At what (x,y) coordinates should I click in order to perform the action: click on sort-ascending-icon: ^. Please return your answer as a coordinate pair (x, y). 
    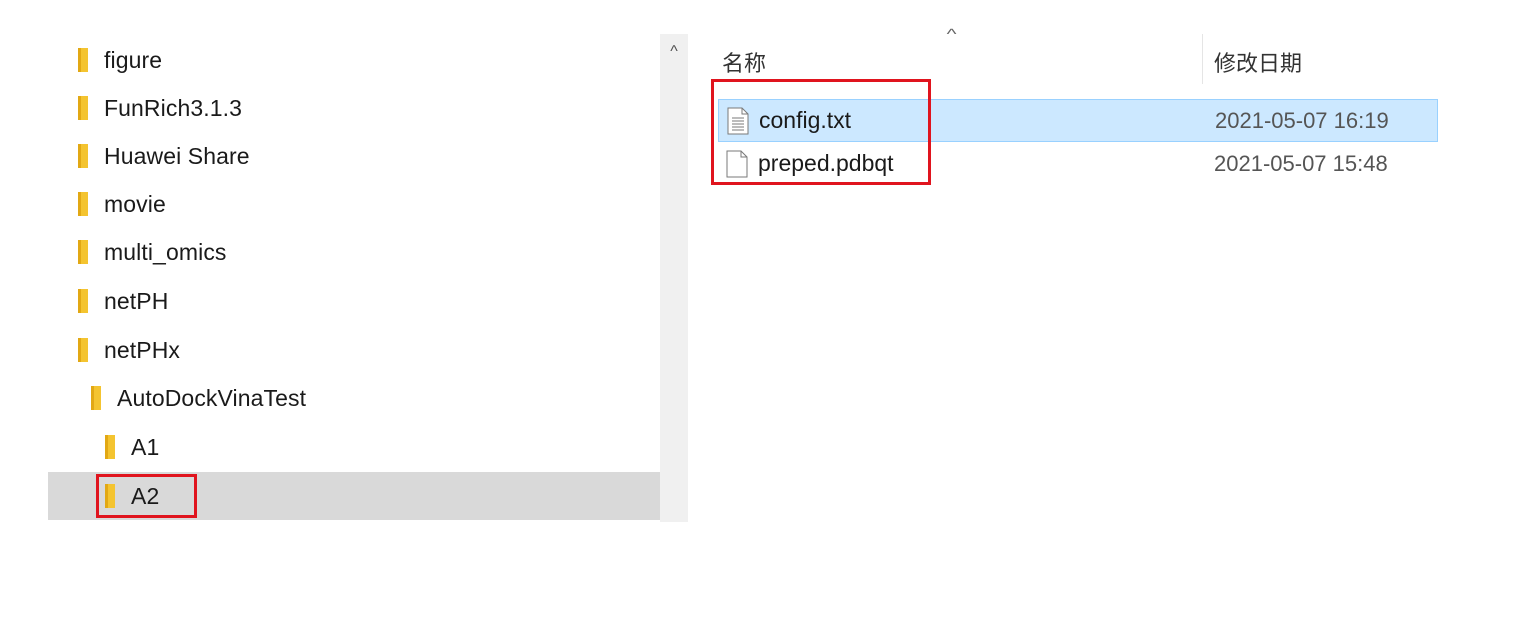
    Looking at the image, I should click on (951, 34).